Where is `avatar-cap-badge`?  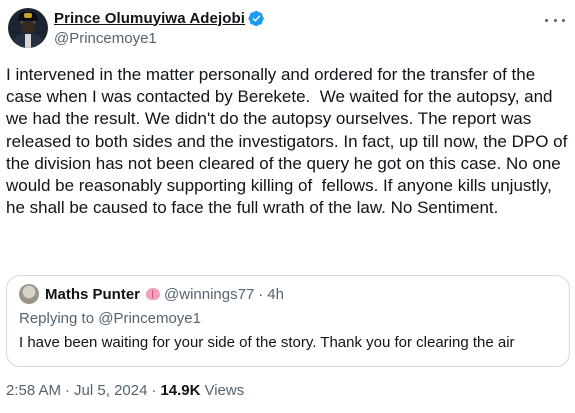
avatar-cap-badge is located at coordinates (28, 15).